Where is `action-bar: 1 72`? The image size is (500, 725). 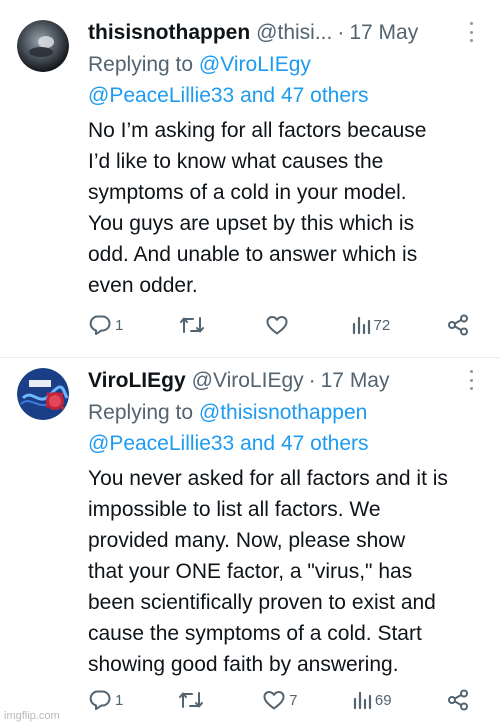 action-bar: 1 72 is located at coordinates (282, 325).